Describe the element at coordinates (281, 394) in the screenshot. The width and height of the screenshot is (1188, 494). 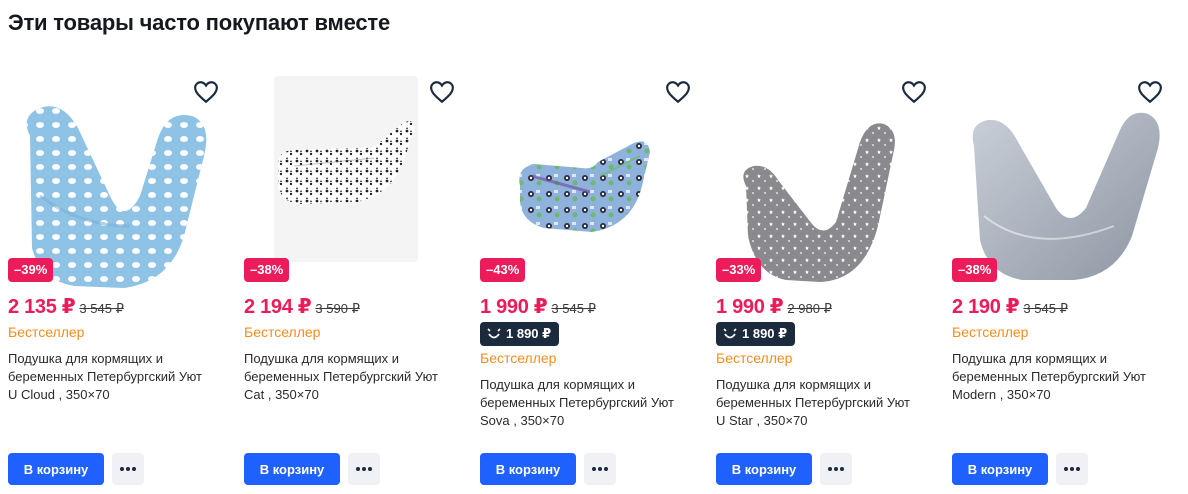
I see `product-title-line: Cat , 350×70` at that location.